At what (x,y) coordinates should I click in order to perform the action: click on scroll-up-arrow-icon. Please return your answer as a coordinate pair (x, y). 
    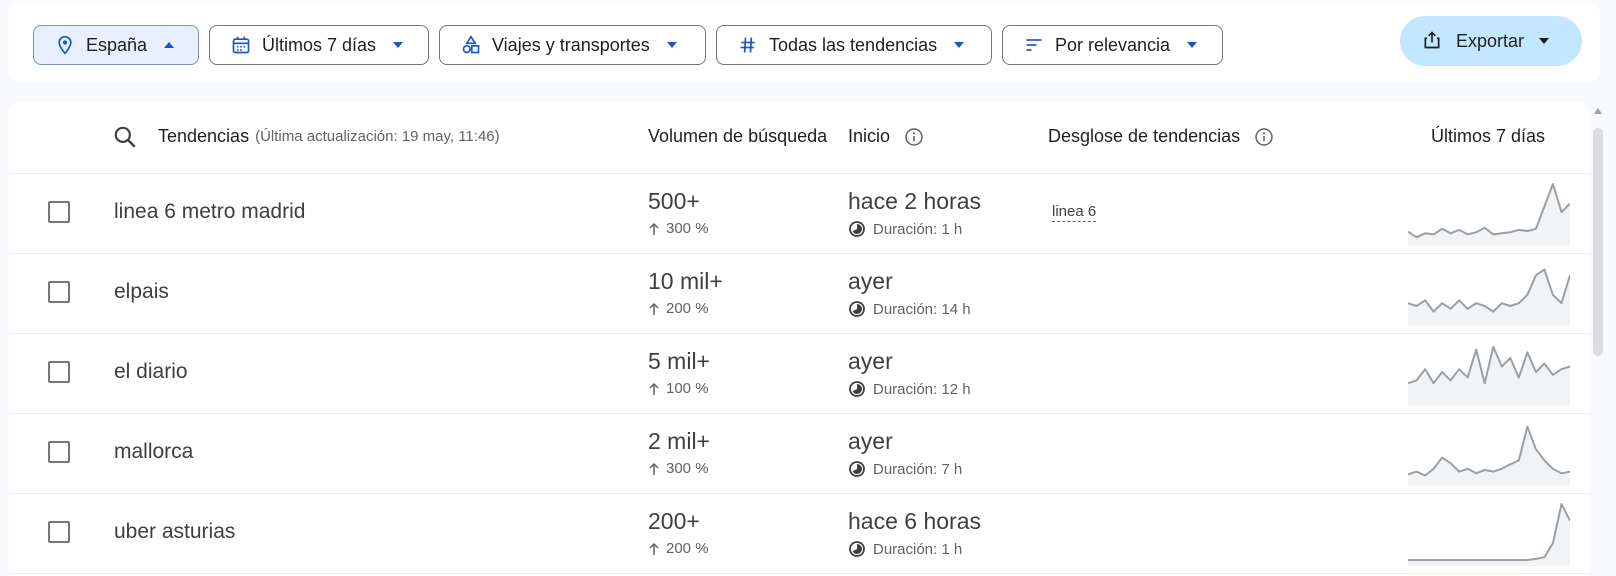
    Looking at the image, I should click on (1598, 111).